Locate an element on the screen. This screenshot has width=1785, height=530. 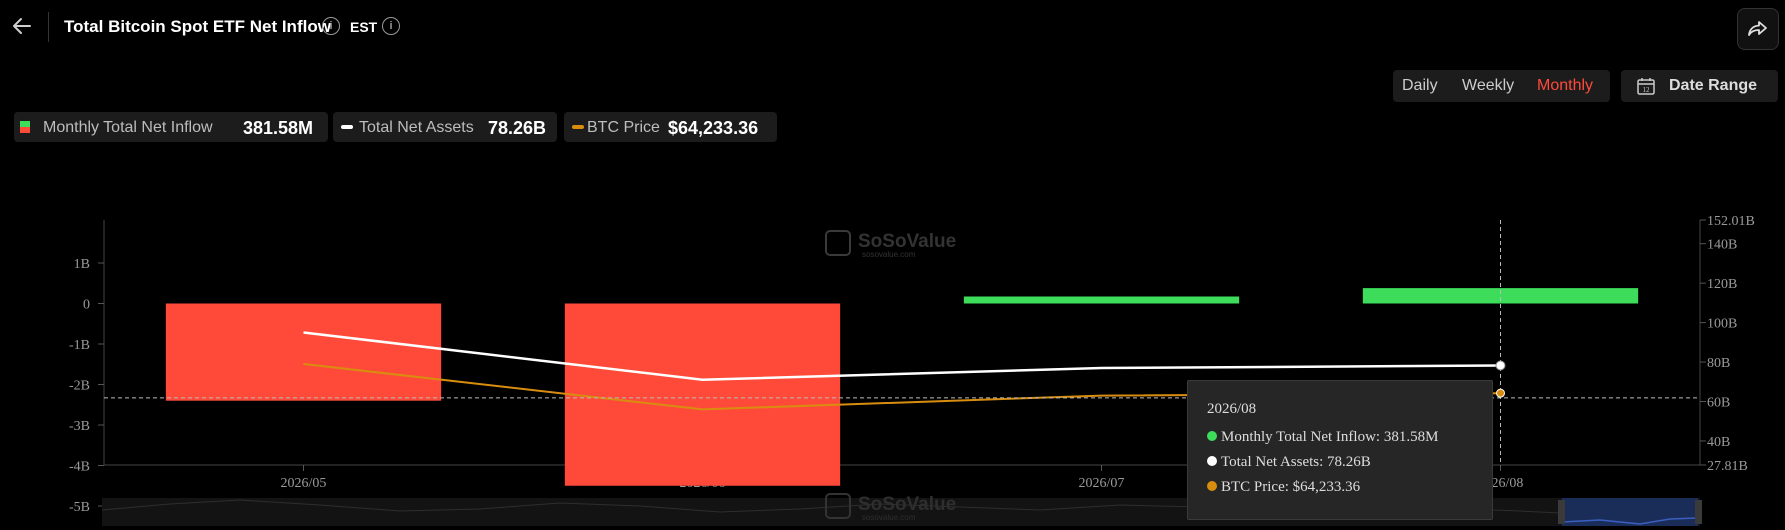
left-tick-label: 1B is located at coordinates (82, 264).